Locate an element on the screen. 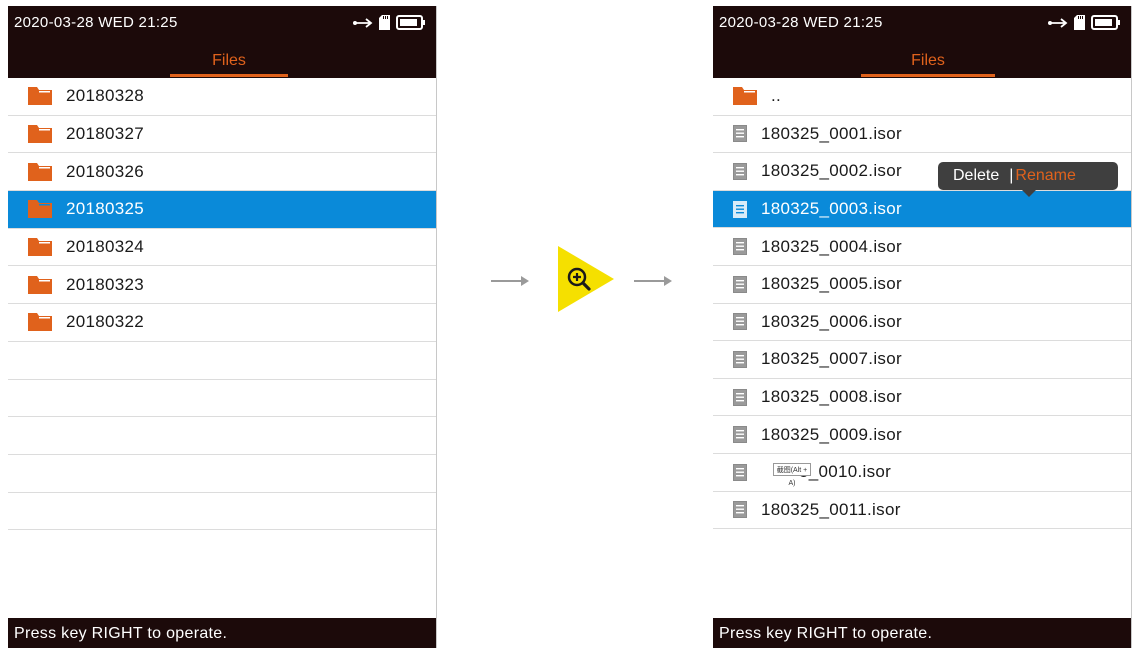 This screenshot has width=1133, height=648. file-label: 180325_0006.isor is located at coordinates (831, 321).